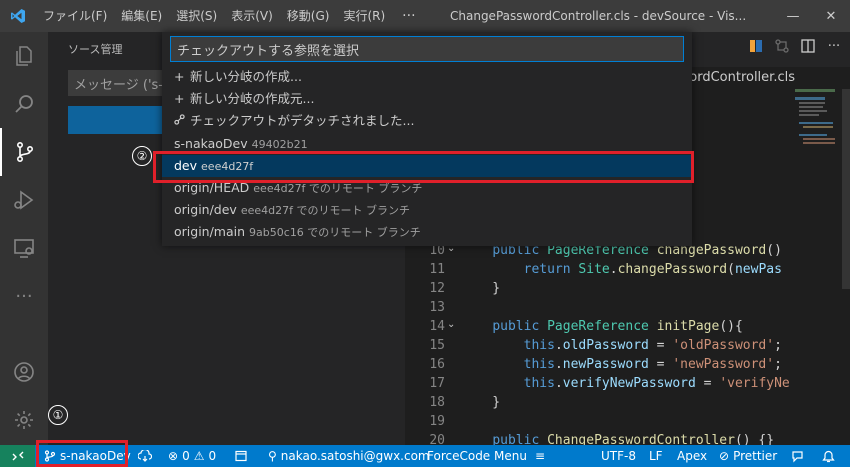 This screenshot has height=467, width=850. I want to click on vertical-scrollbar, so click(846, 189).